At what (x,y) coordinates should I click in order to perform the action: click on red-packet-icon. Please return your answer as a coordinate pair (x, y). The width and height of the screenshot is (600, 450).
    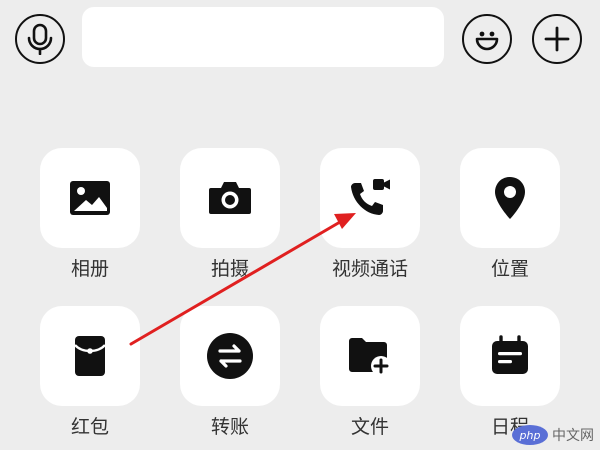
    Looking at the image, I should click on (90, 356).